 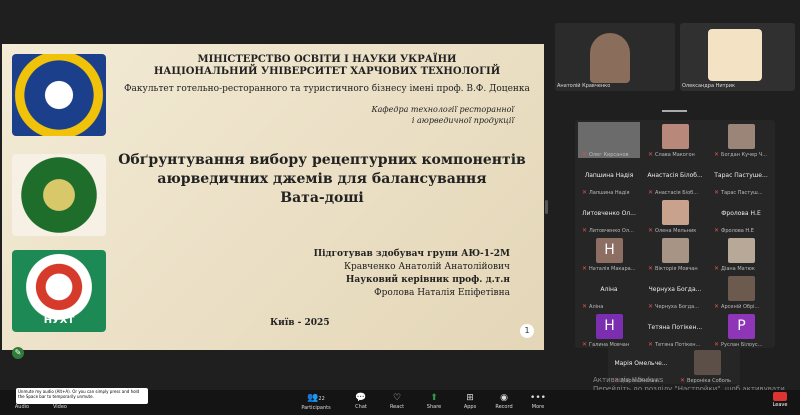 I want to click on react-button: ♡ React, so click(x=397, y=401).